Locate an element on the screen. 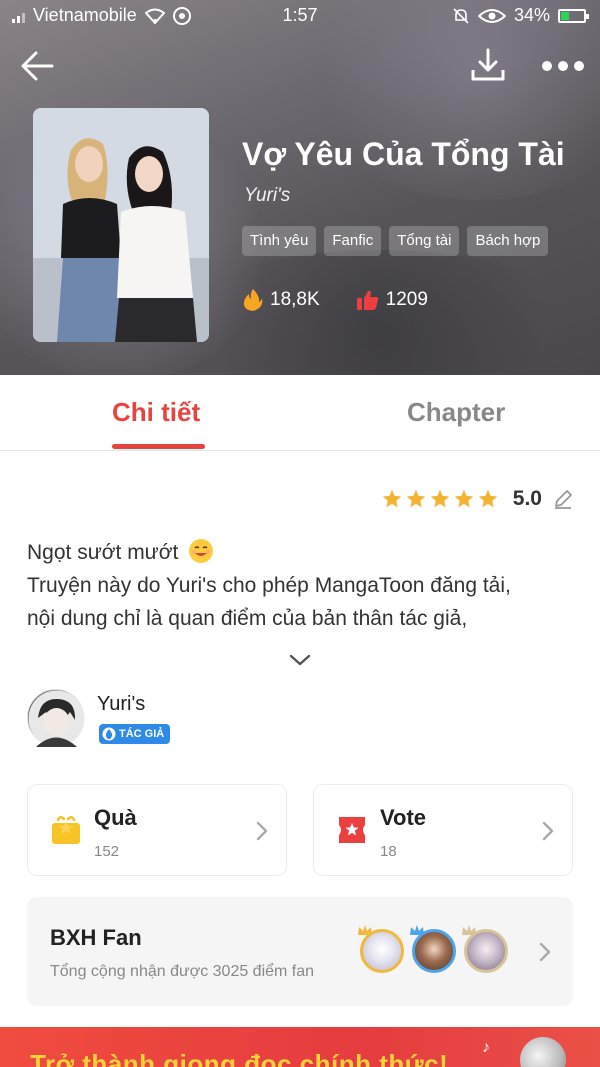 This screenshot has height=1067, width=600. top-fans is located at coordinates (433, 949).